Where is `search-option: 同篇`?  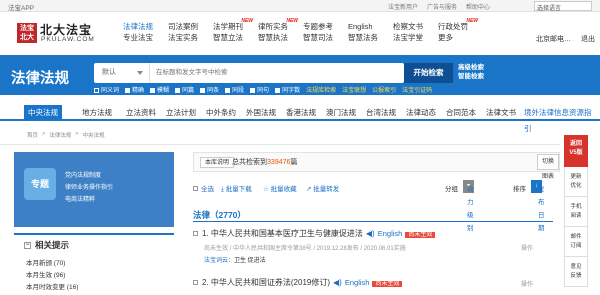
search-option: 同篇 is located at coordinates (184, 89).